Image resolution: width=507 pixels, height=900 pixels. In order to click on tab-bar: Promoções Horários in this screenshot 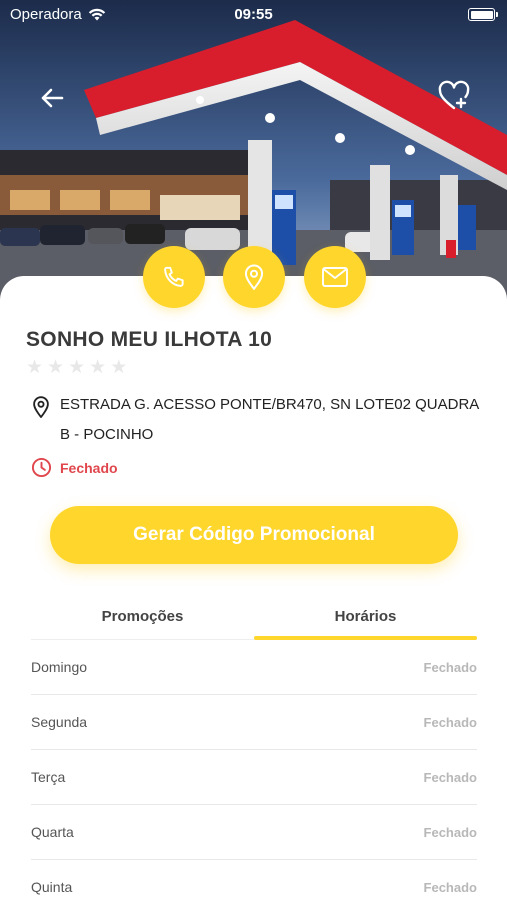, I will do `click(254, 620)`.